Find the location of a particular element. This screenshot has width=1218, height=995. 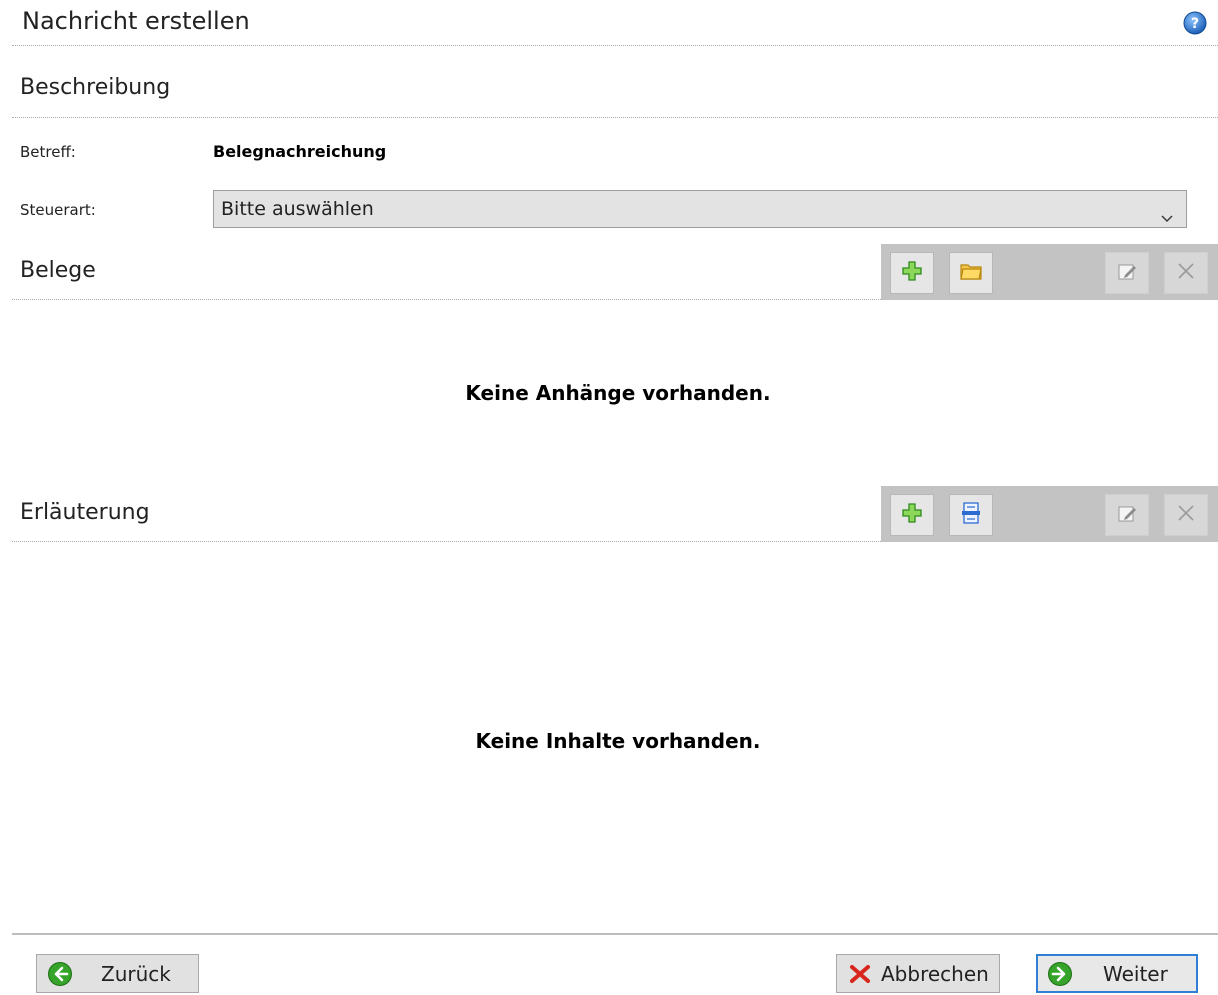

section-title-belege: Belege is located at coordinates (58, 270).